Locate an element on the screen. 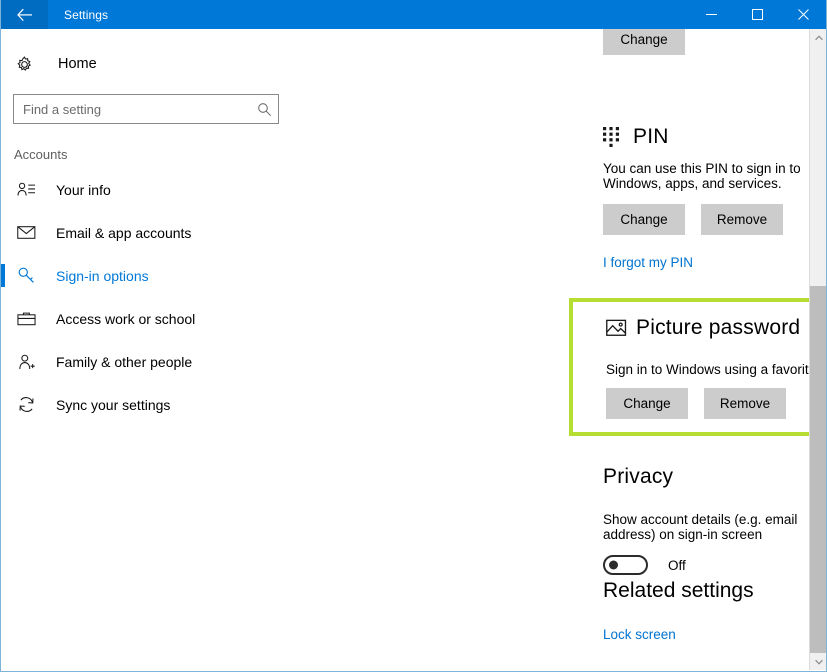 Image resolution: width=827 pixels, height=672 pixels. search-icon is located at coordinates (264, 109).